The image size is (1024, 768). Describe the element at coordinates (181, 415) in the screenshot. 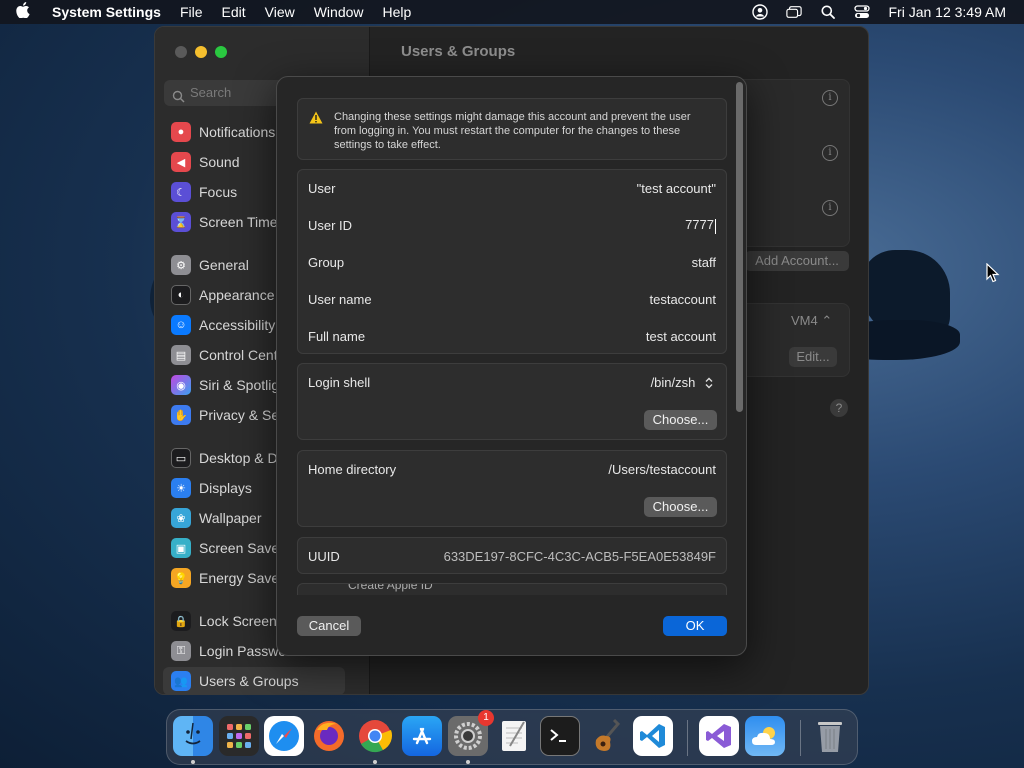

I see `hand-icon: ✋` at that location.